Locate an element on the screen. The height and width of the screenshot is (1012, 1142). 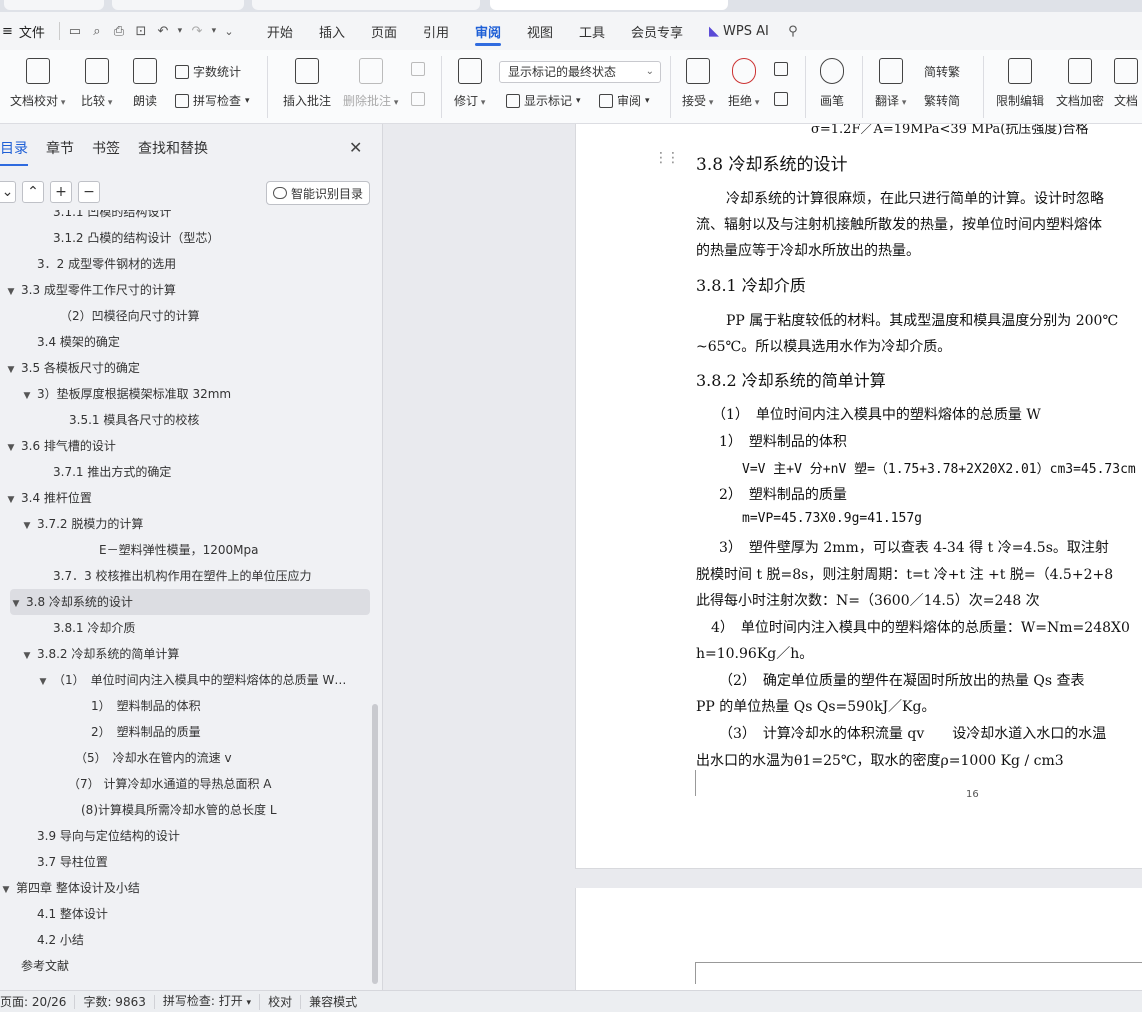
print-icon: ⎙ is located at coordinates (119, 31).